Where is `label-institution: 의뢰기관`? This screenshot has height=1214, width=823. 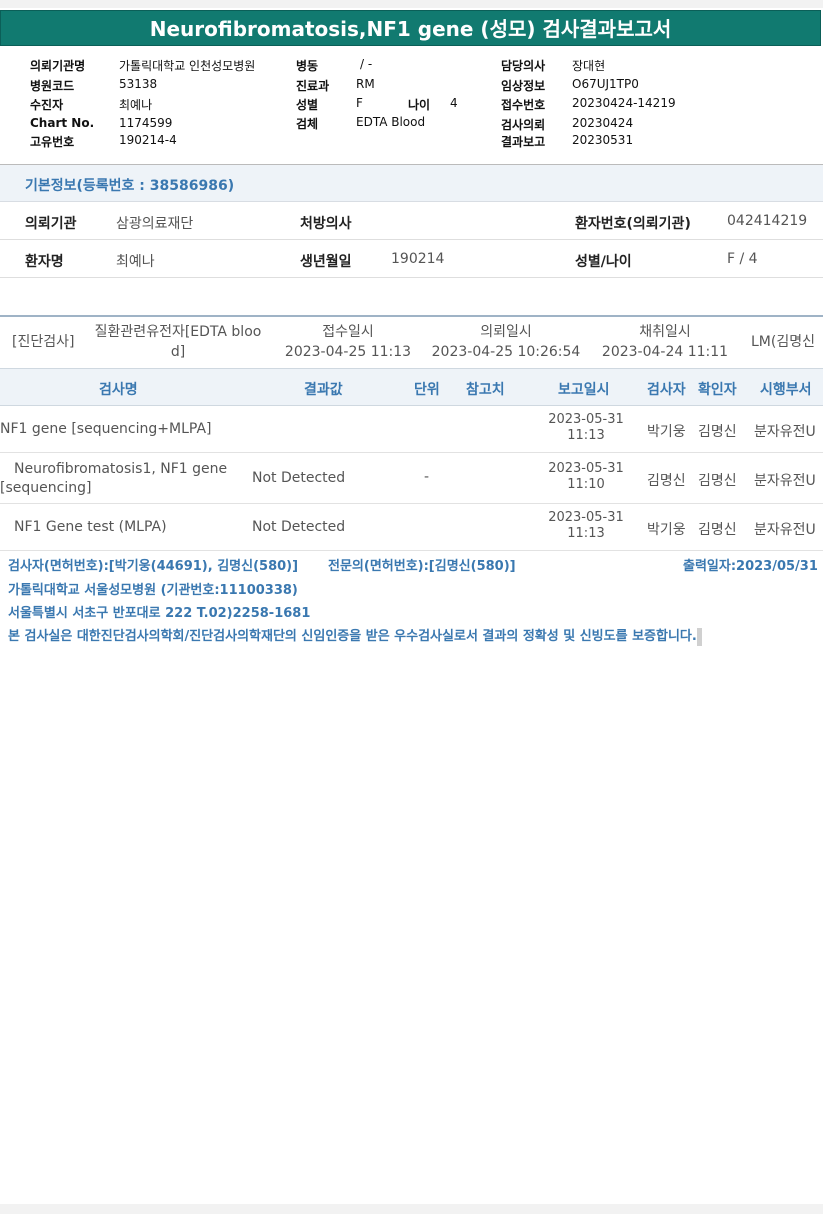 label-institution: 의뢰기관 is located at coordinates (51, 224).